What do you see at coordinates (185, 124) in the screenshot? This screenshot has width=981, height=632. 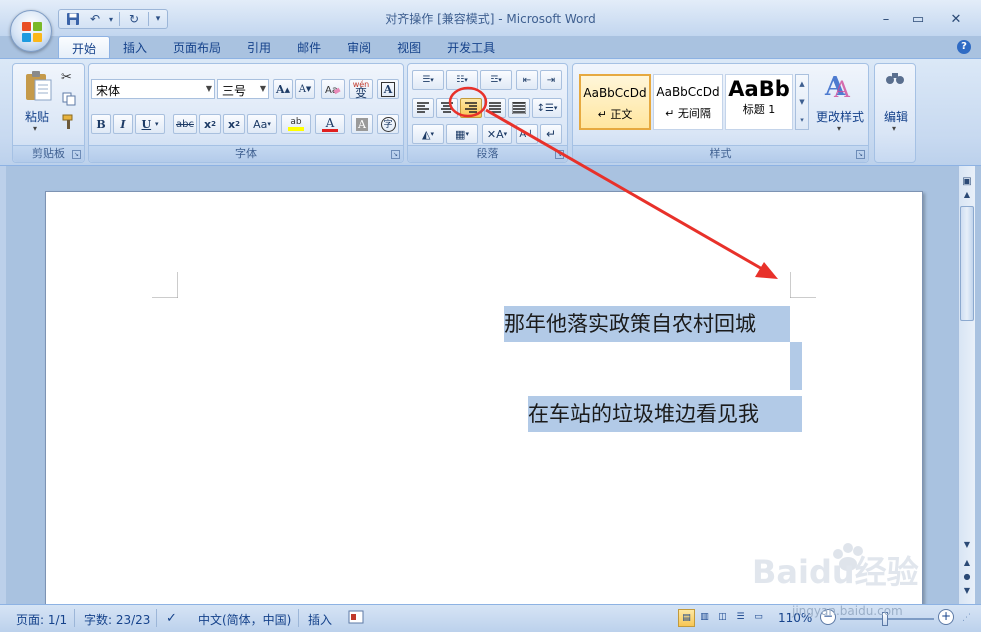 I see `strikethrough-button: abc` at bounding box center [185, 124].